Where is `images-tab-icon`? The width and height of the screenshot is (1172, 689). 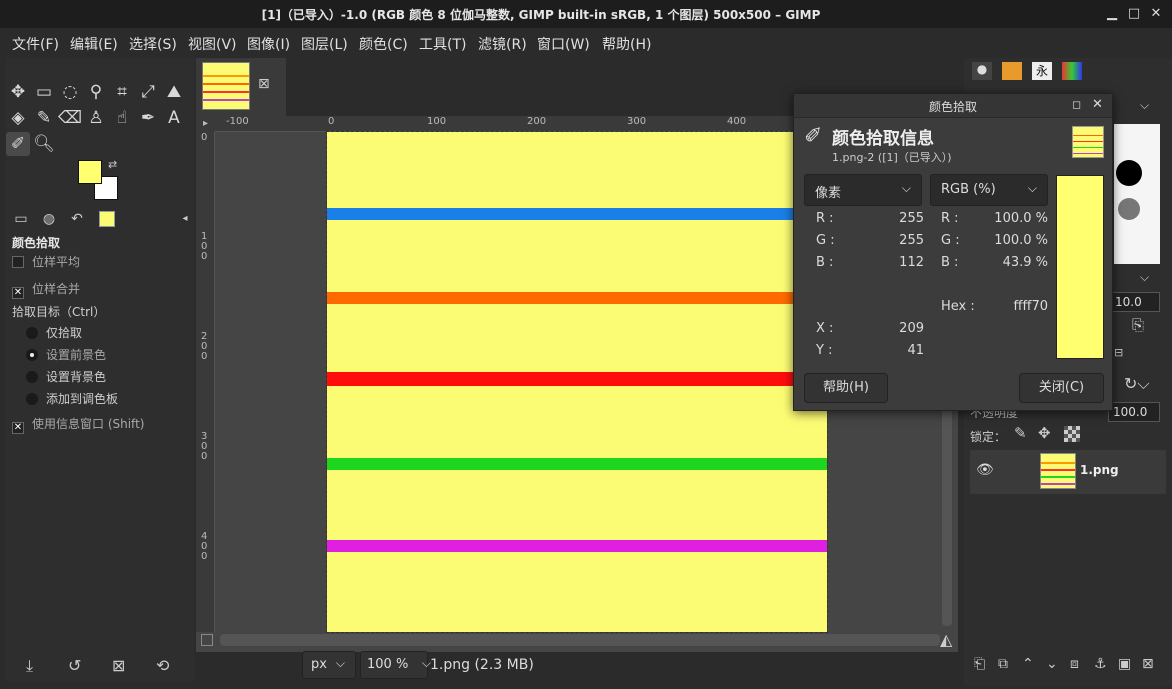
images-tab-icon is located at coordinates (107, 219).